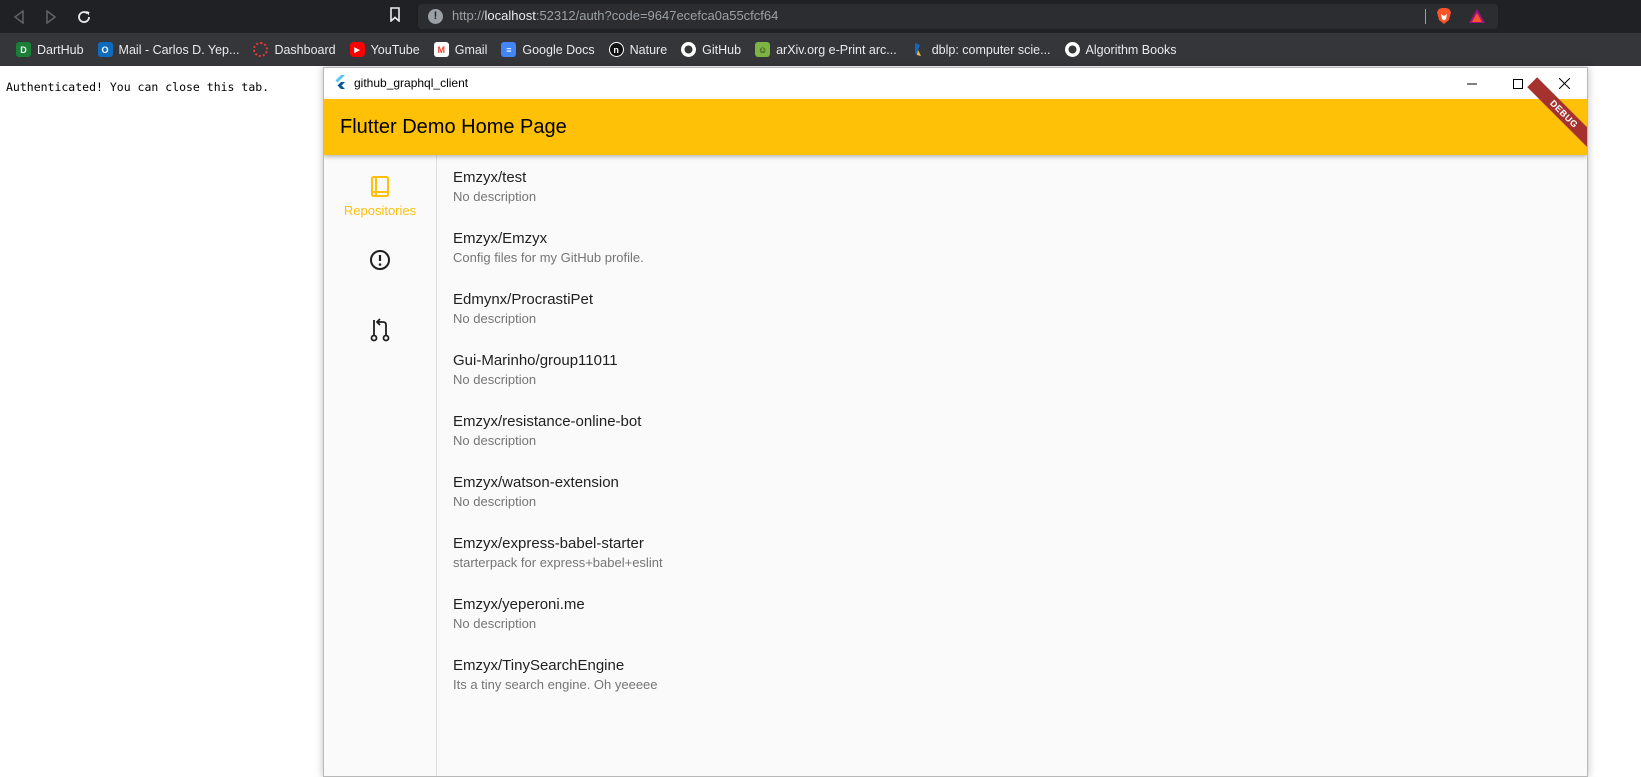 The height and width of the screenshot is (777, 1641). Describe the element at coordinates (648, 49) in the screenshot. I see `bookmark-label: Nature` at that location.